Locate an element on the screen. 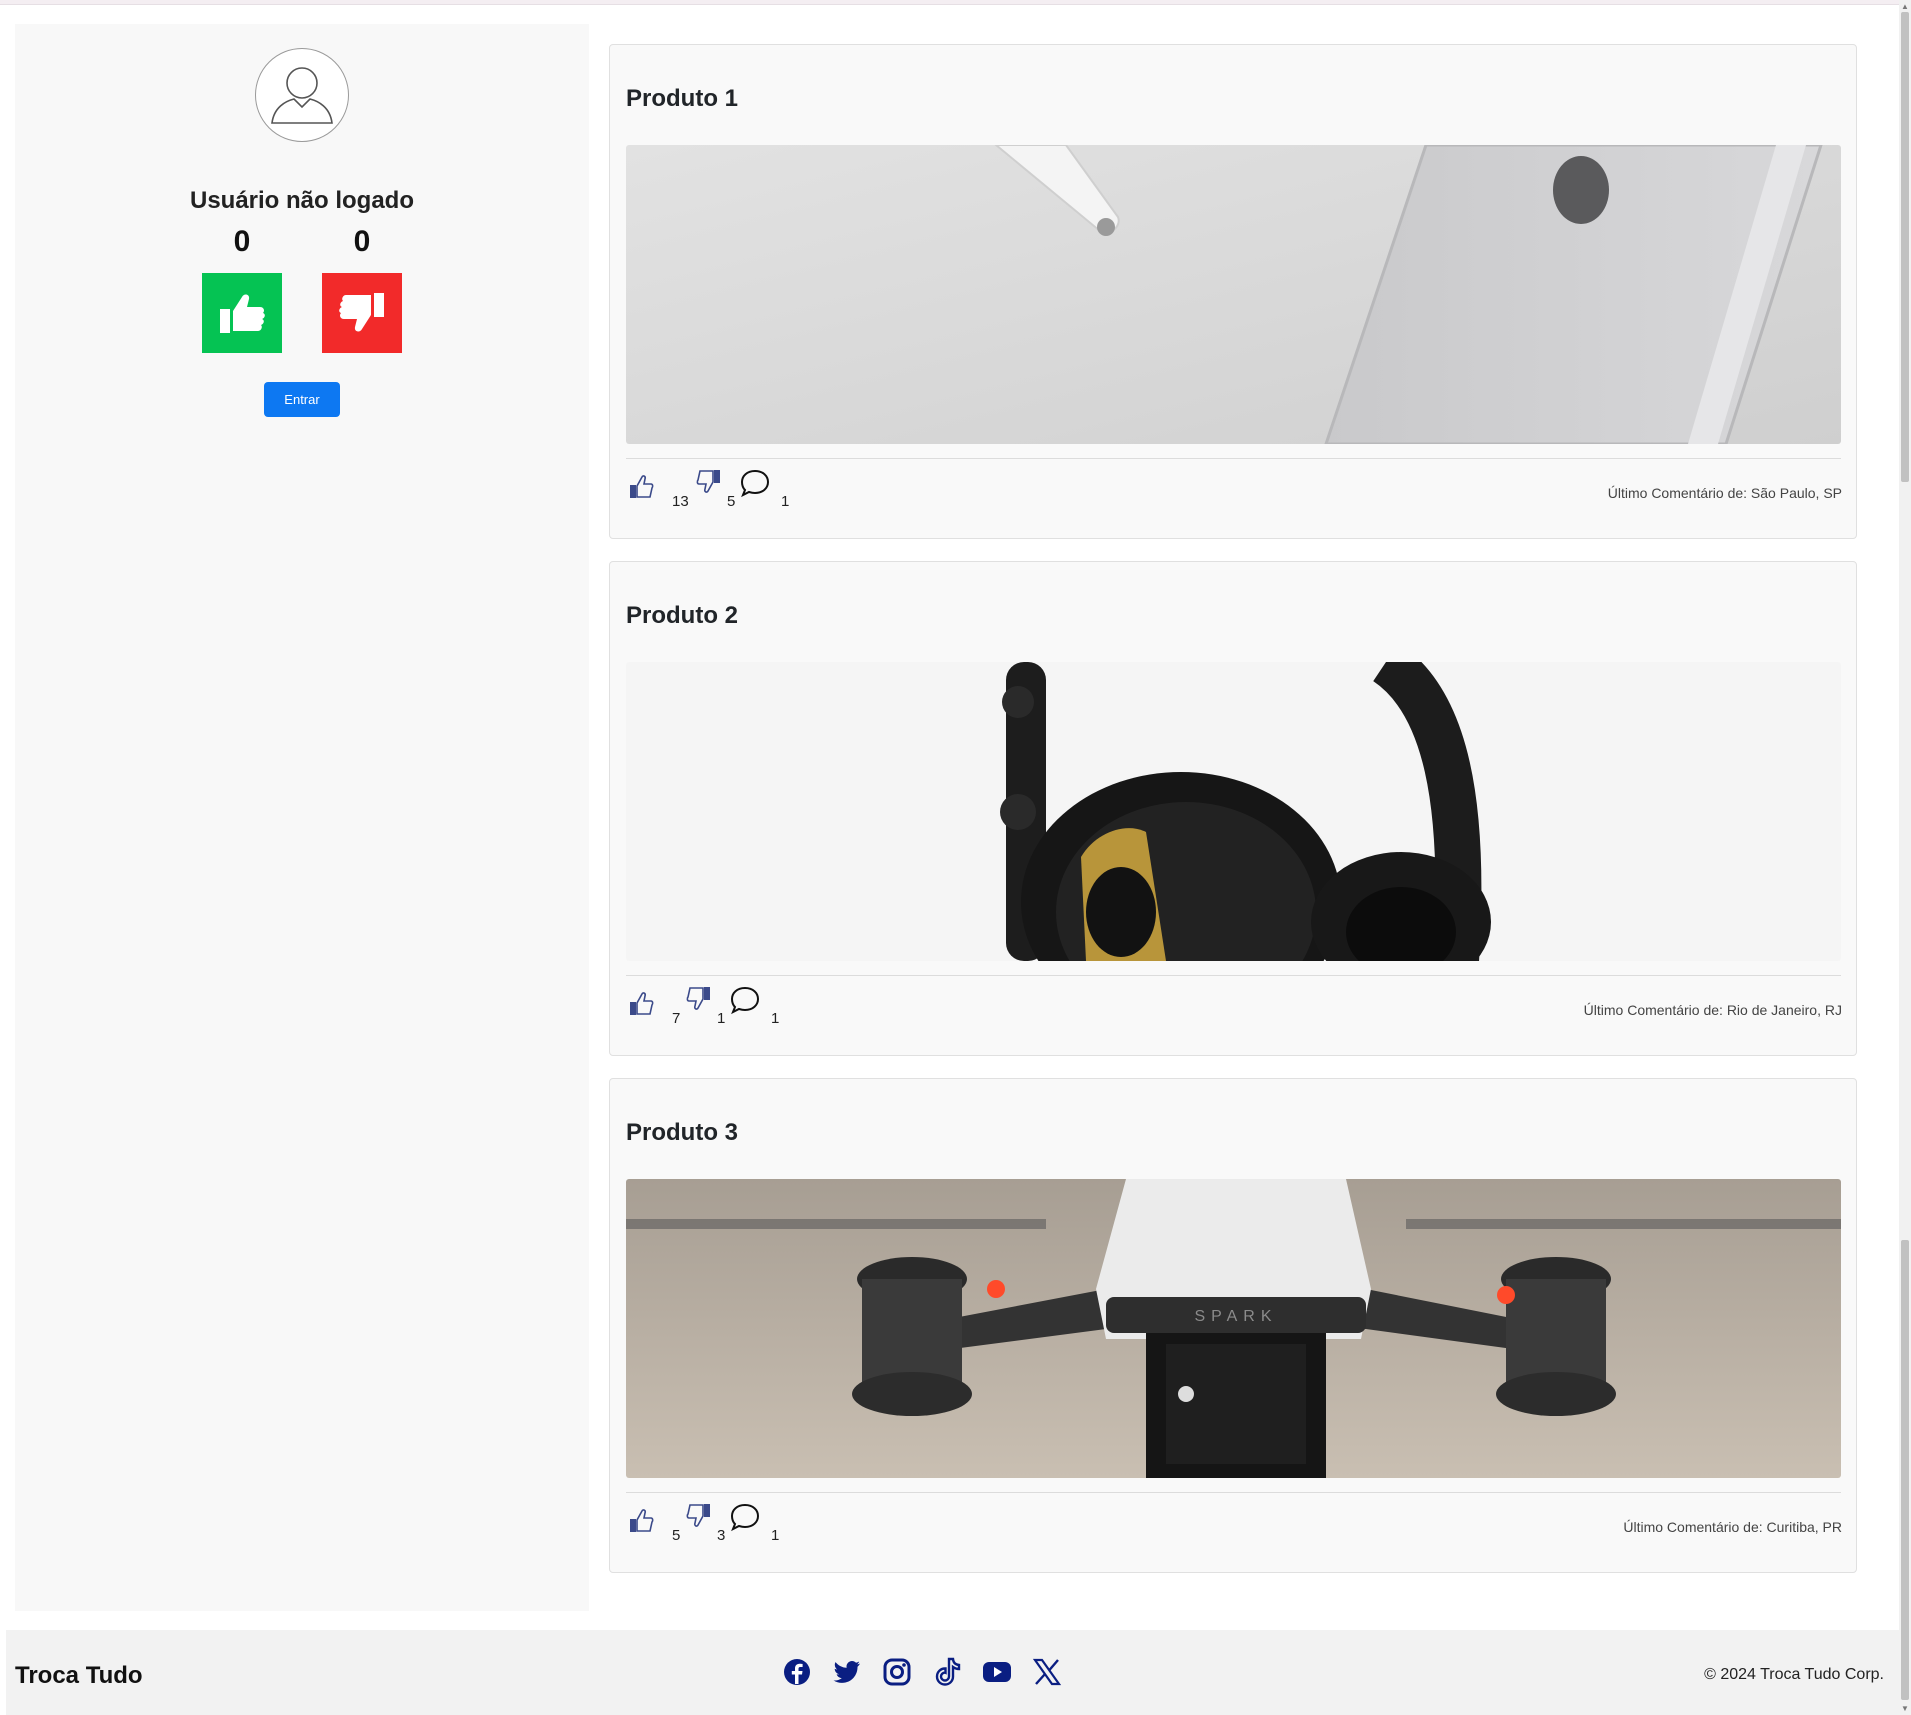 Image resolution: width=1911 pixels, height=1715 pixels. page-footer: Troca Tudo © 2024 Troca Tudo Corp. is located at coordinates (953, 1672).